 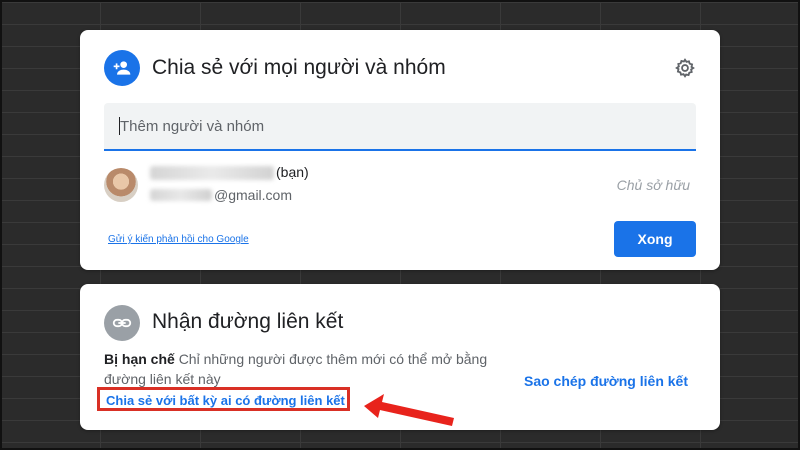 I want to click on add-people-input, so click(x=400, y=126).